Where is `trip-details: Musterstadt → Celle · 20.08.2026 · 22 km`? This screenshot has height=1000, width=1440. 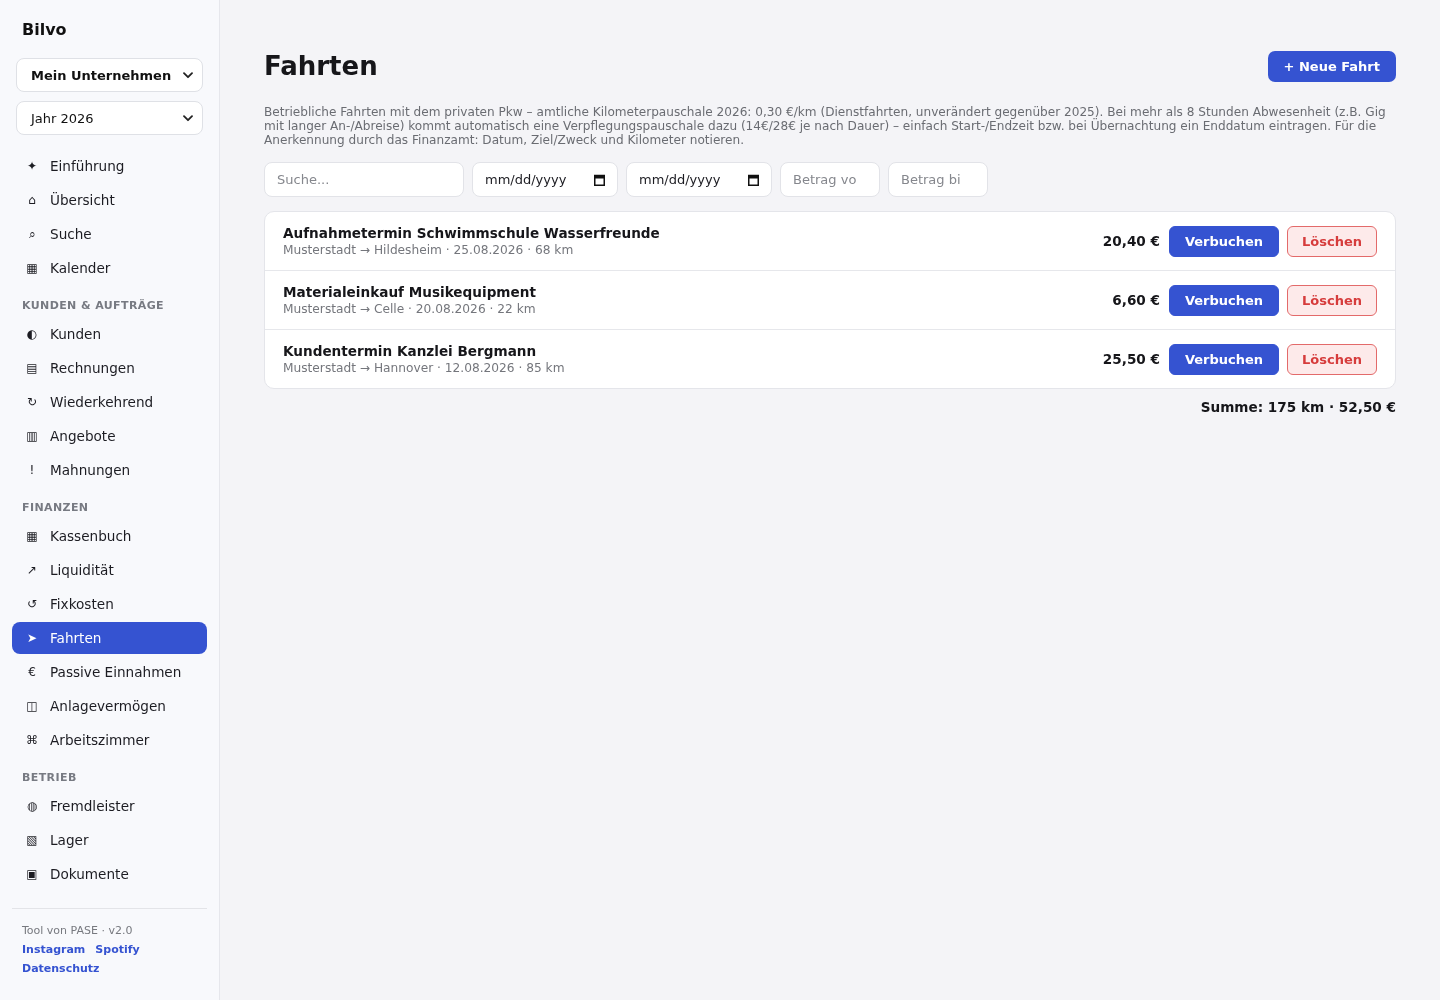 trip-details: Musterstadt → Celle · 20.08.2026 · 22 km is located at coordinates (410, 309).